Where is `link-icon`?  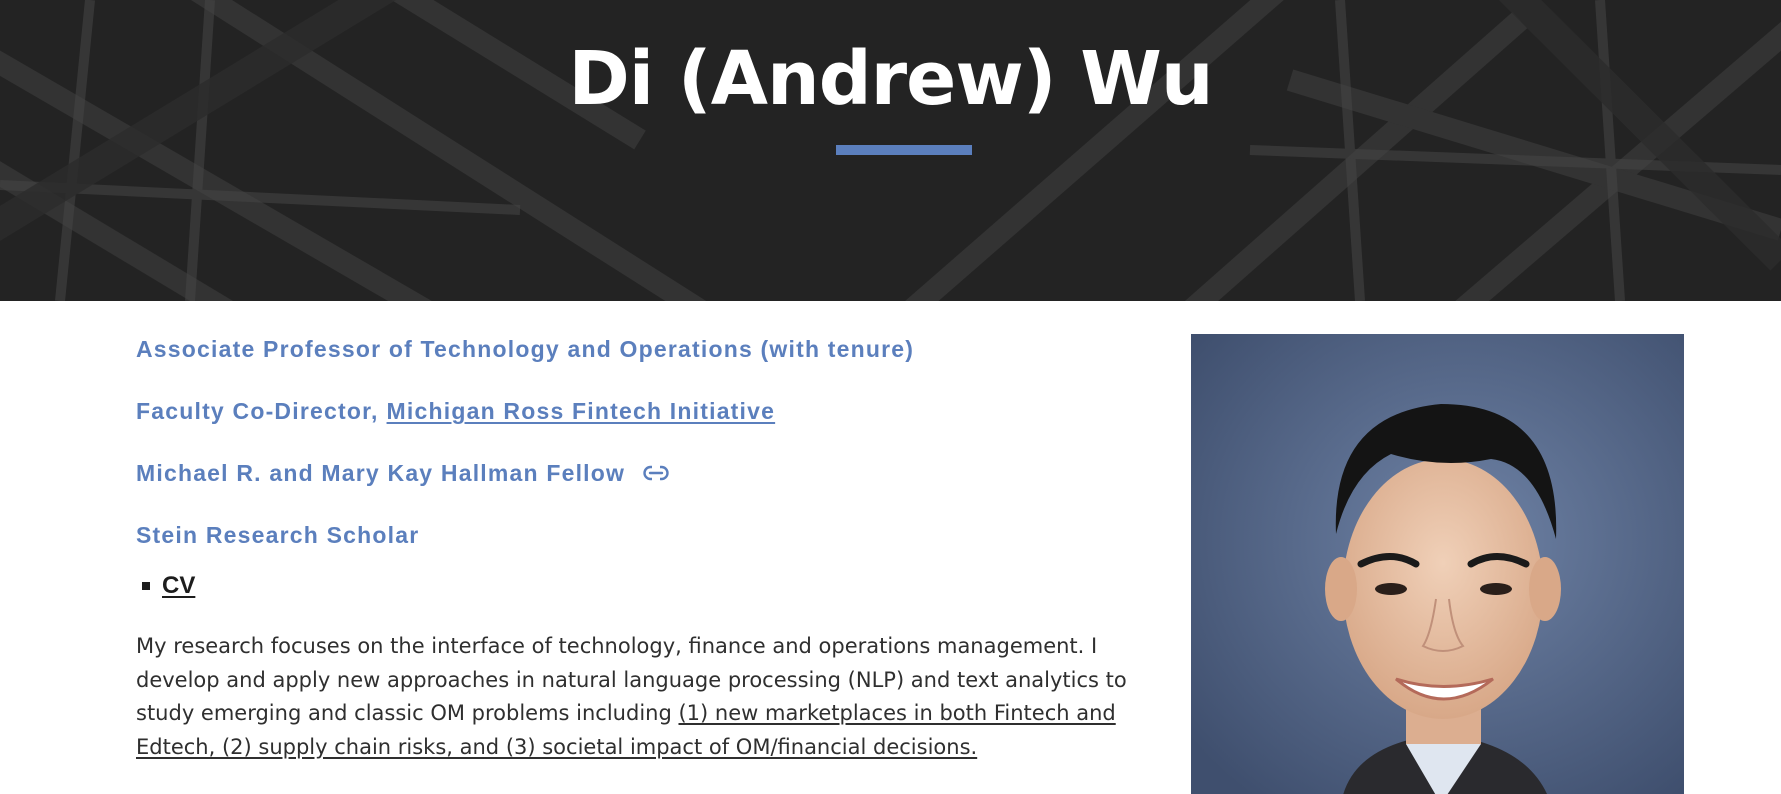 link-icon is located at coordinates (656, 473).